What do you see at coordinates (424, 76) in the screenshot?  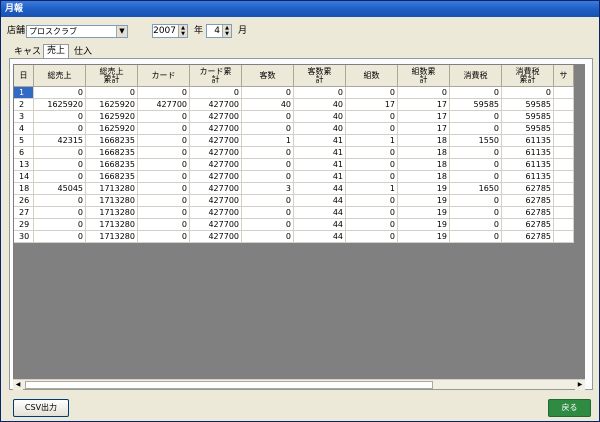 I see `column-header-groups-cum: 組数累 計` at bounding box center [424, 76].